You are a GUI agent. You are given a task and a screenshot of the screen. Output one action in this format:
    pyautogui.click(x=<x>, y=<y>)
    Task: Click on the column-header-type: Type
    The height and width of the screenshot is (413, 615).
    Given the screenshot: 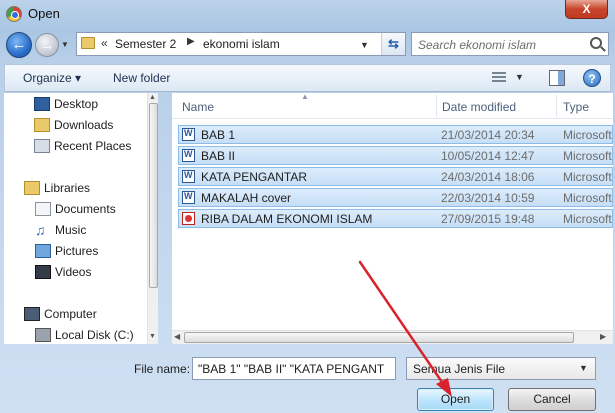 What is the action you would take?
    pyautogui.click(x=576, y=107)
    